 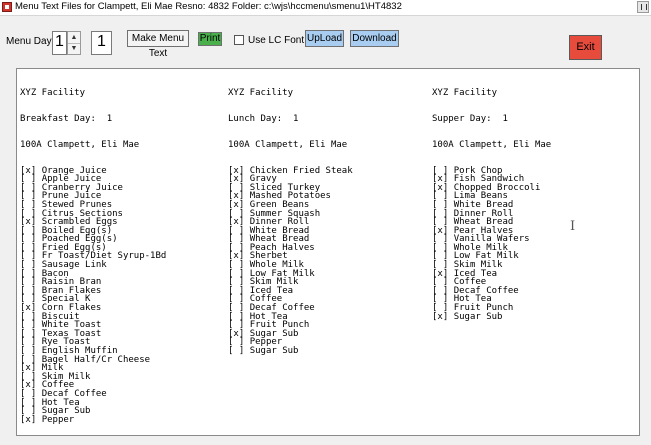 I want to click on menu-days-spinner: ▲ ▼, so click(x=74, y=43).